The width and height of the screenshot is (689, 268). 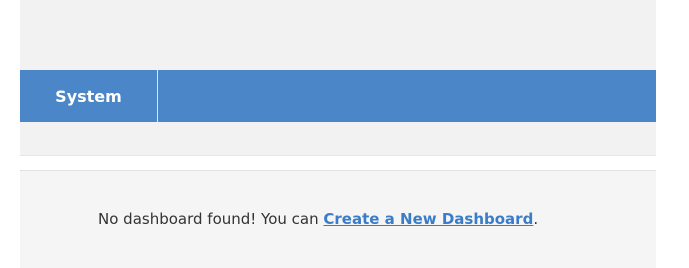 I want to click on tab-system: System, so click(x=89, y=96).